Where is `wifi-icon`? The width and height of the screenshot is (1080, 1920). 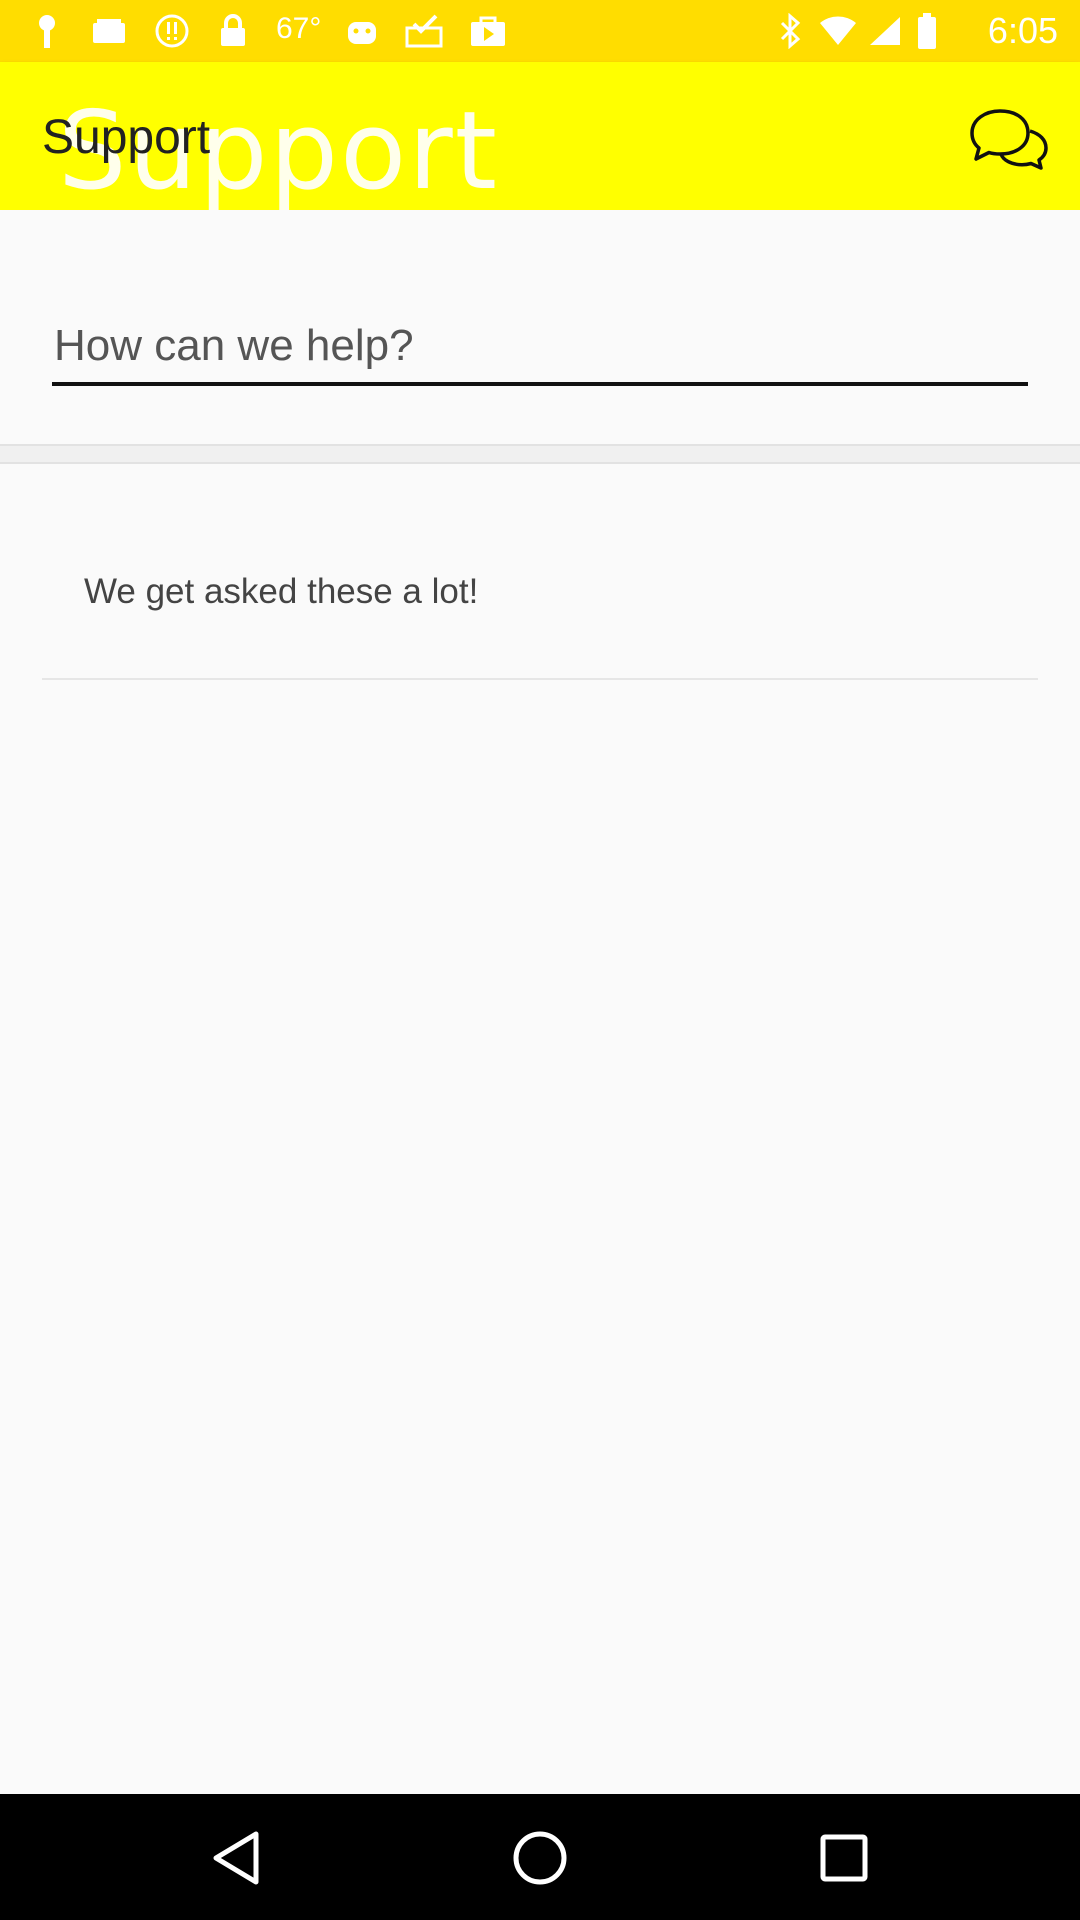
wifi-icon is located at coordinates (838, 31).